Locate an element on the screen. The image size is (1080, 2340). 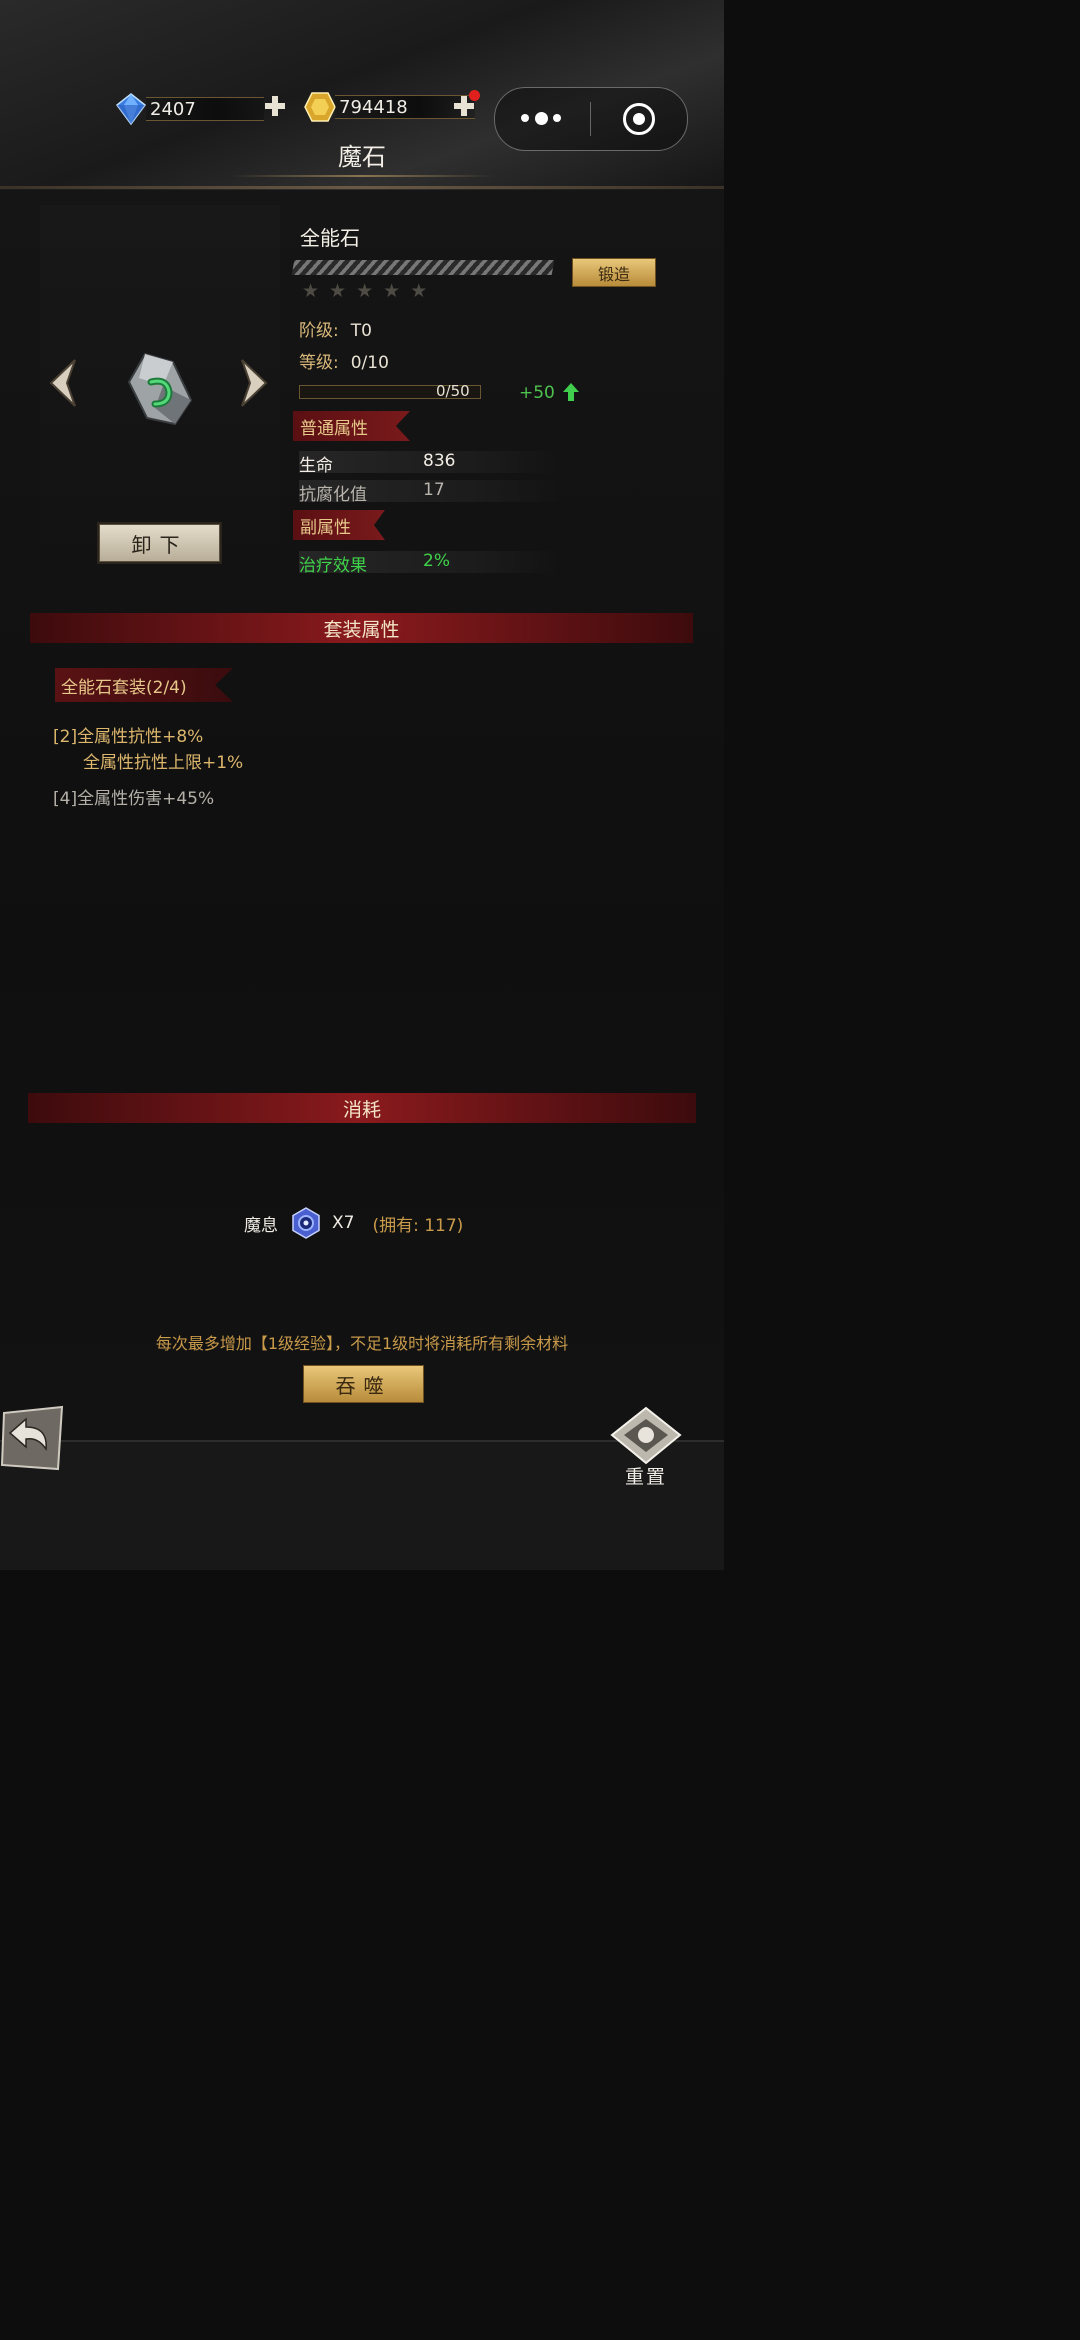
stat-value: 836 is located at coordinates (439, 461).